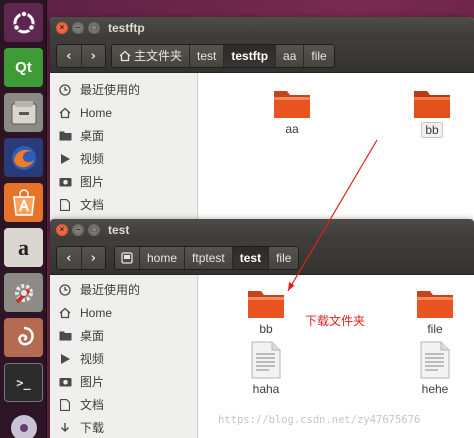 The width and height of the screenshot is (474, 438). What do you see at coordinates (158, 56) in the screenshot?
I see `crumb-label: 主文件夹` at bounding box center [158, 56].